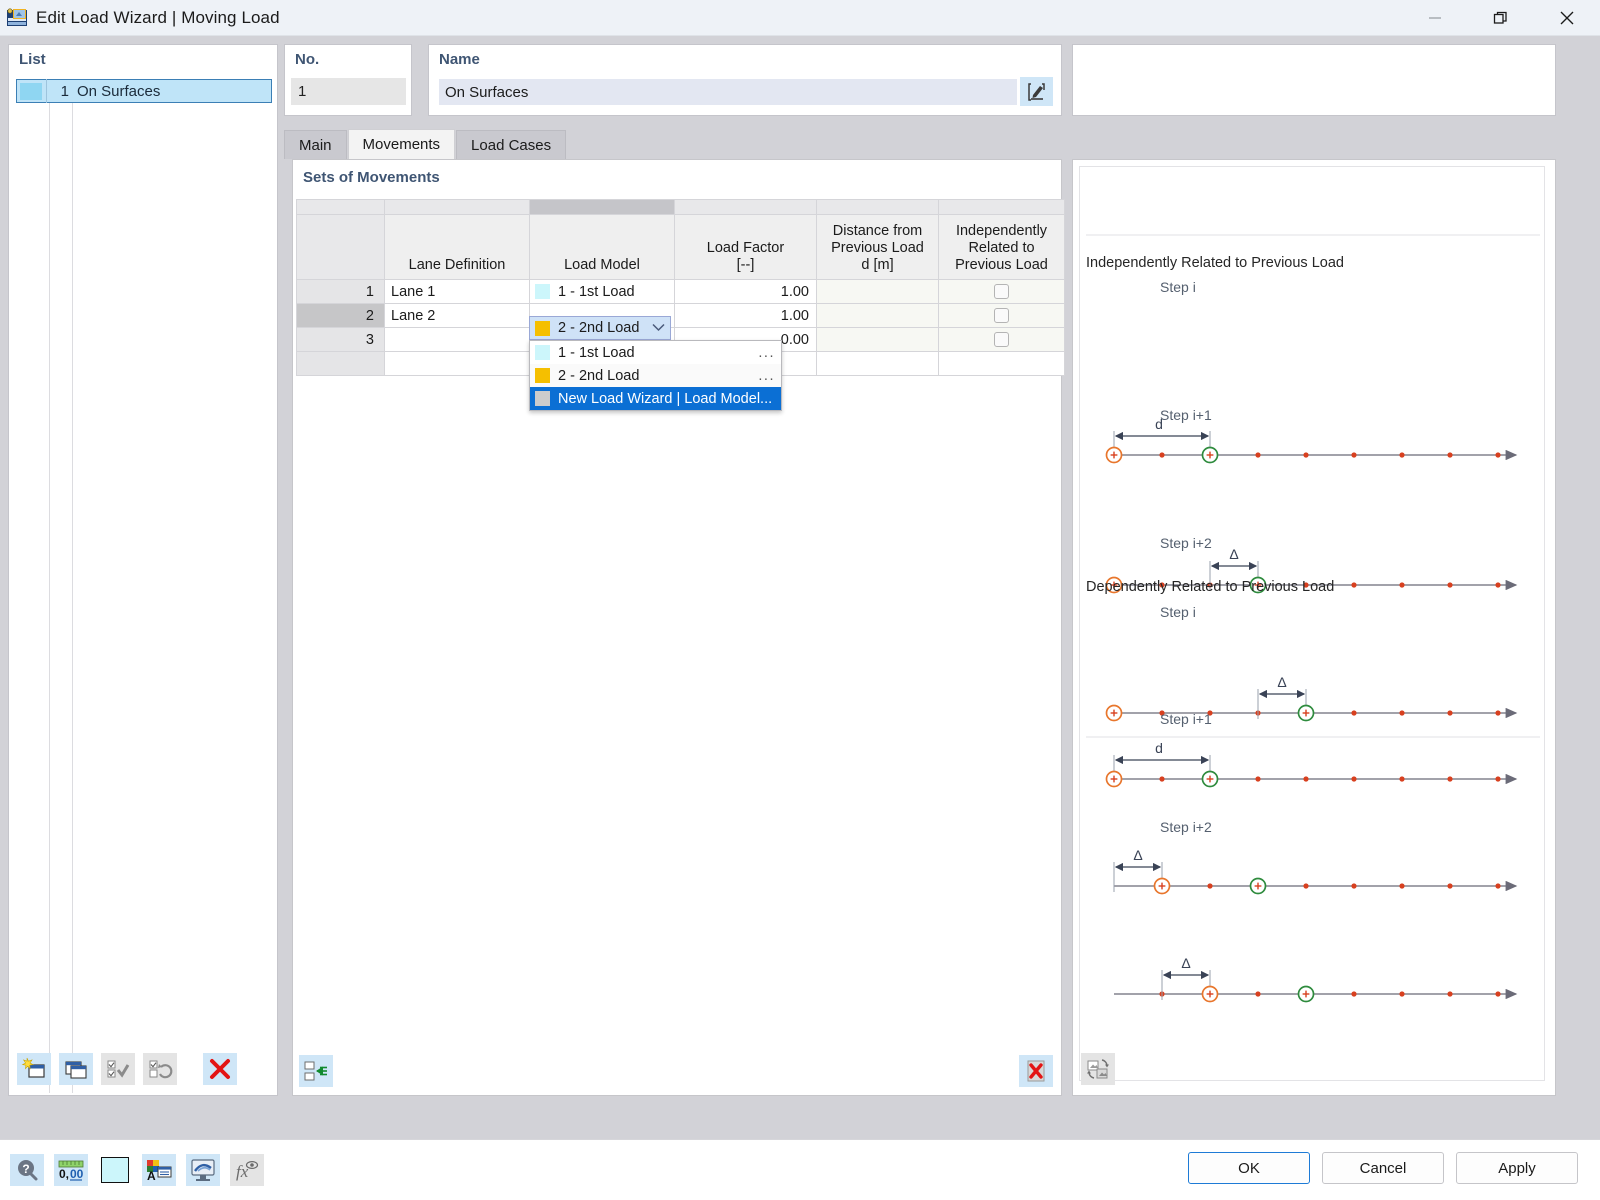  I want to click on cell-load-model-label: 1 - 1st Load, so click(596, 291).